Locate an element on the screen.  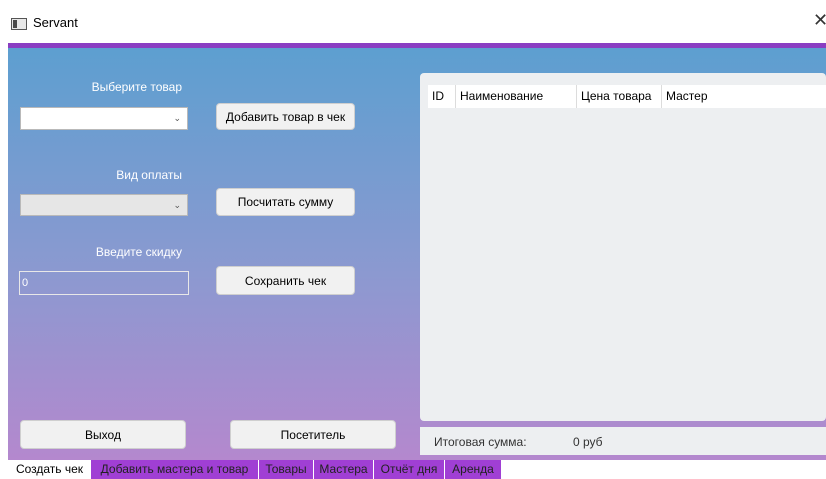
tab-create-check: Создать чек is located at coordinates (49, 469).